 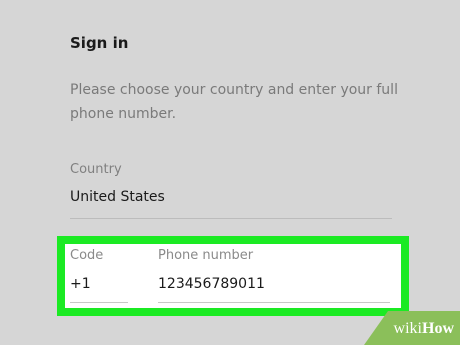 What do you see at coordinates (80, 284) in the screenshot?
I see `country-code-field: +1` at bounding box center [80, 284].